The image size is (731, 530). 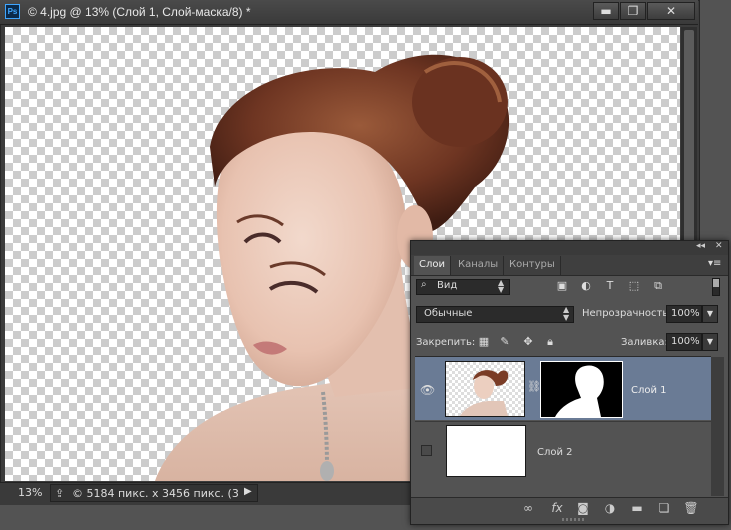 What do you see at coordinates (426, 450) in the screenshot?
I see `visibility-toggle` at bounding box center [426, 450].